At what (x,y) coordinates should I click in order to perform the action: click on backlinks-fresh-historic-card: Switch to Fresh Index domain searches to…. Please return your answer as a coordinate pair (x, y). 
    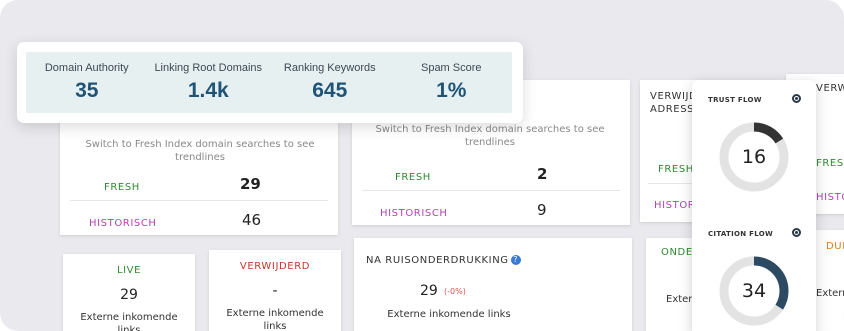
    Looking at the image, I should click on (199, 170).